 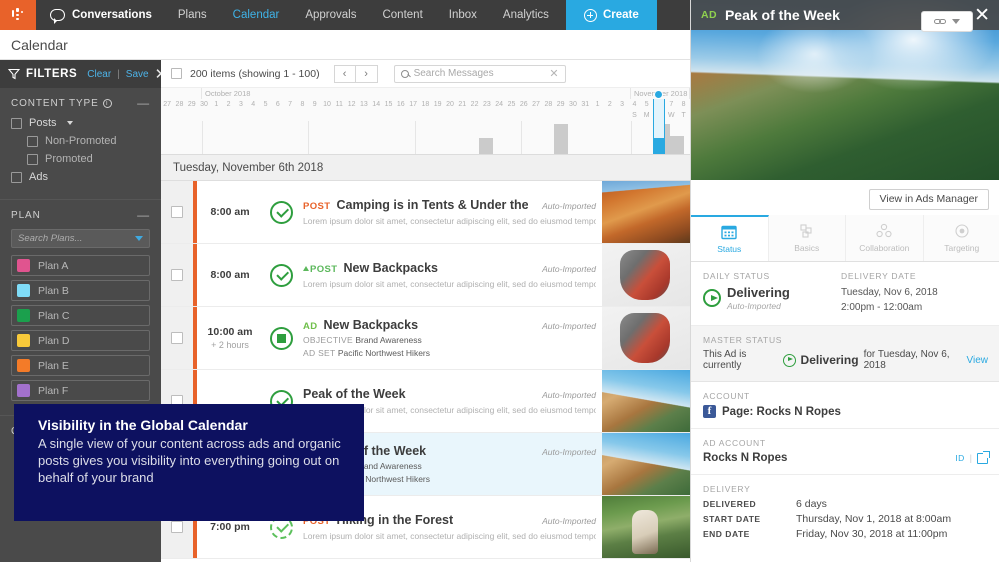 I want to click on checkbox-posts, so click(x=16, y=123).